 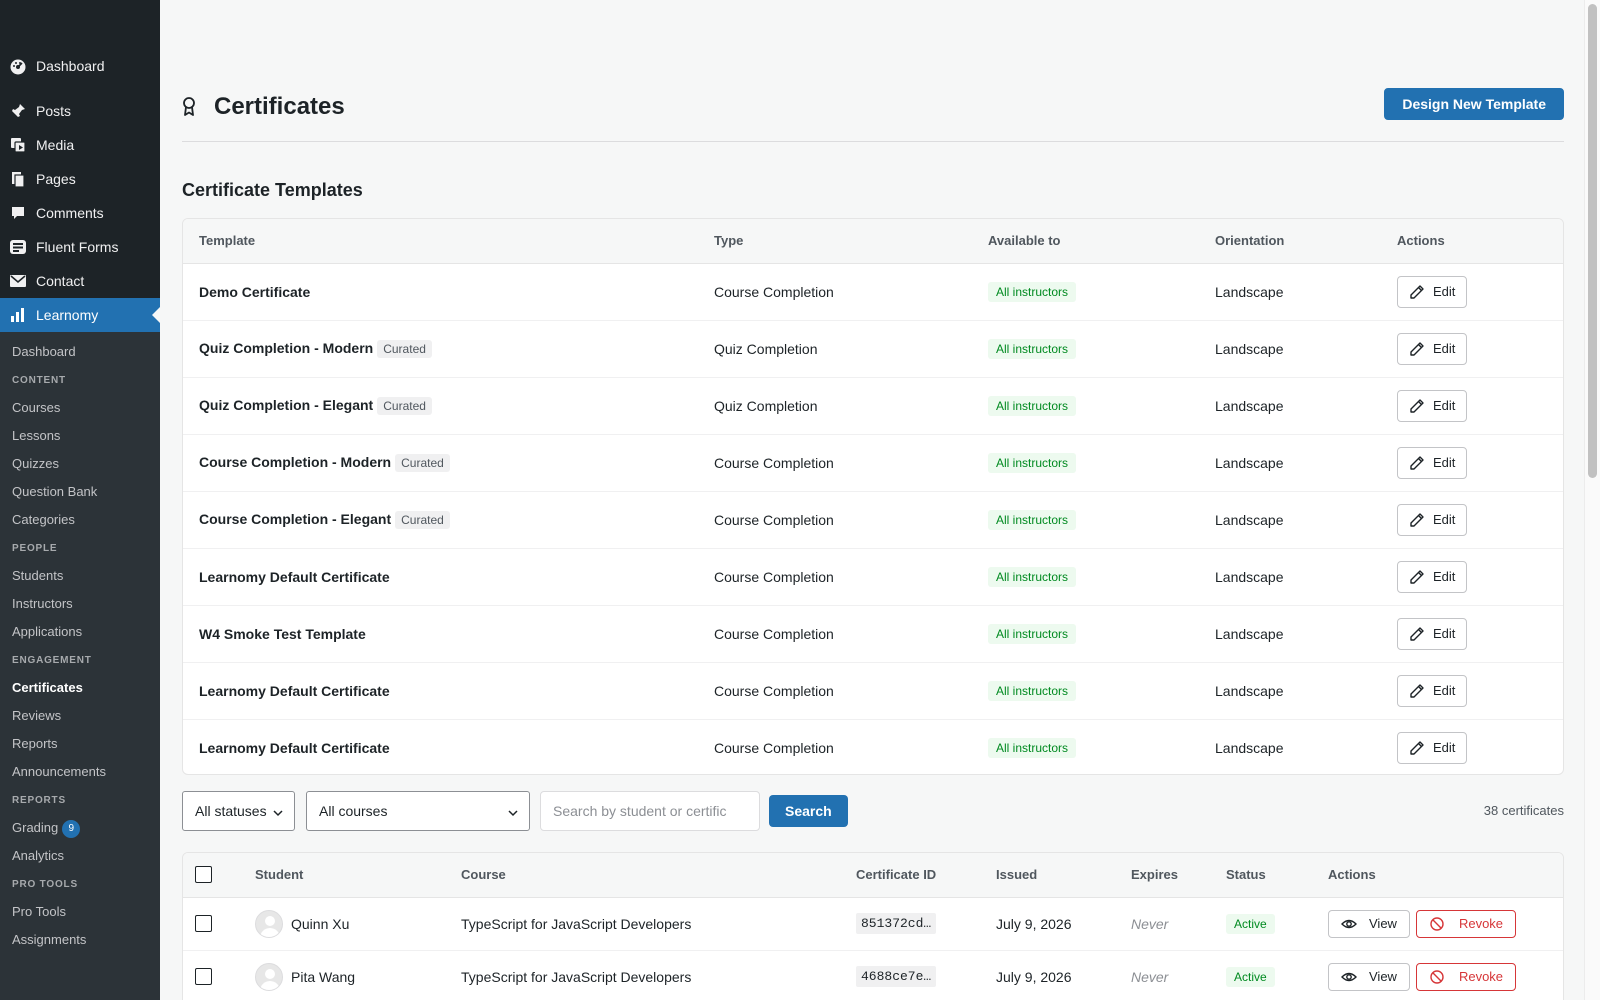 What do you see at coordinates (18, 247) in the screenshot?
I see `form-icon` at bounding box center [18, 247].